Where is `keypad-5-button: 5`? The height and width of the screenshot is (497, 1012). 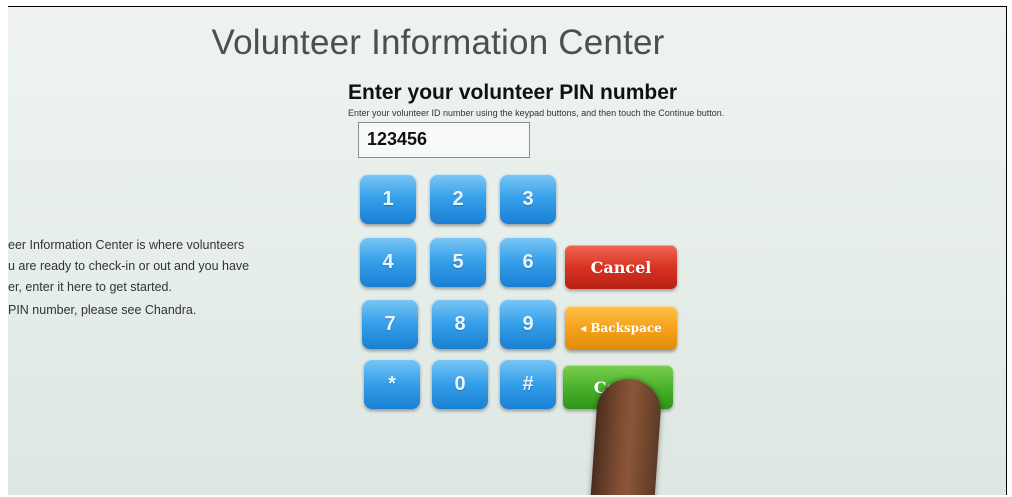 keypad-5-button: 5 is located at coordinates (458, 262).